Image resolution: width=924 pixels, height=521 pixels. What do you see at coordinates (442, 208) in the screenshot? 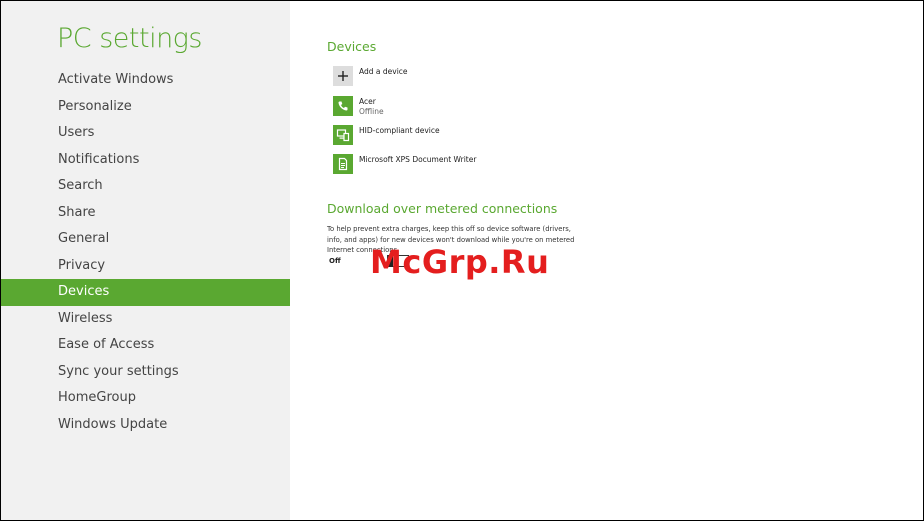
I see `metered-section-title: Download over metered connections` at bounding box center [442, 208].